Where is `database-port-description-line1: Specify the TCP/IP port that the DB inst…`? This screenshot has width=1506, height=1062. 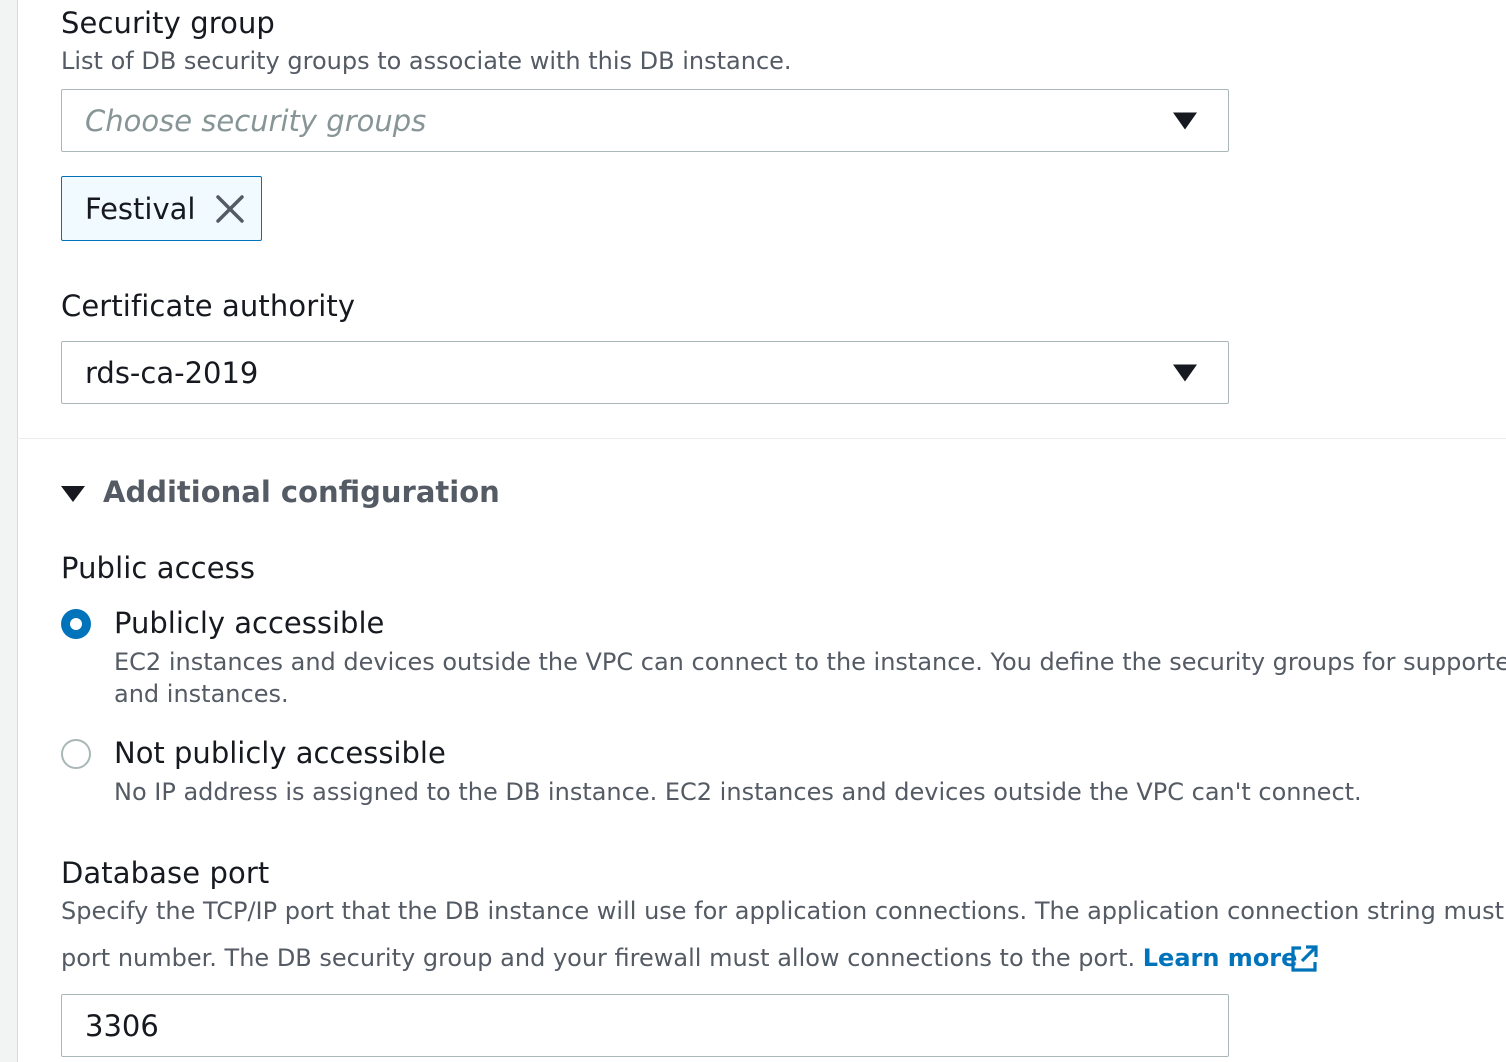
database-port-description-line1: Specify the TCP/IP port that the DB inst… is located at coordinates (783, 911).